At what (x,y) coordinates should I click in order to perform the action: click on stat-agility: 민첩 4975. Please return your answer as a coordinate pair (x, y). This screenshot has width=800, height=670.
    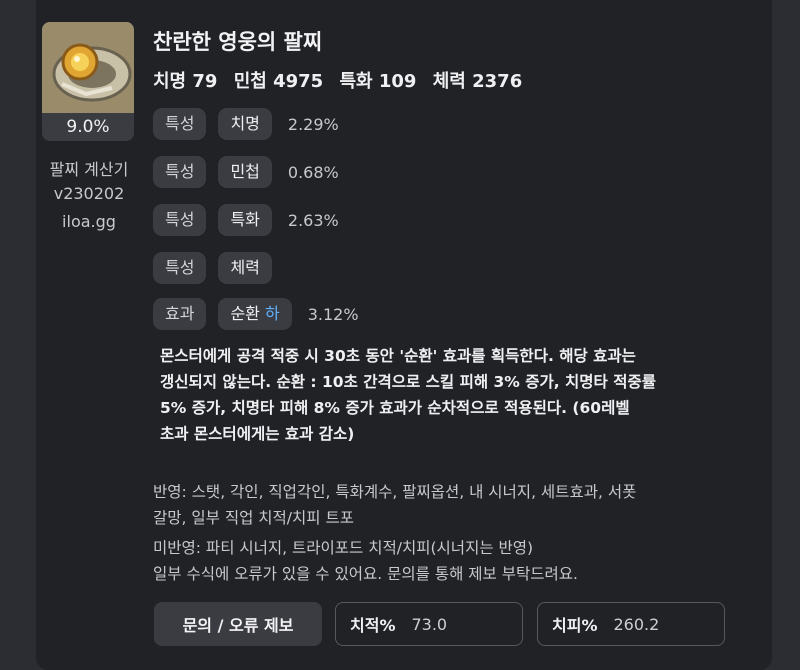
    Looking at the image, I should click on (278, 81).